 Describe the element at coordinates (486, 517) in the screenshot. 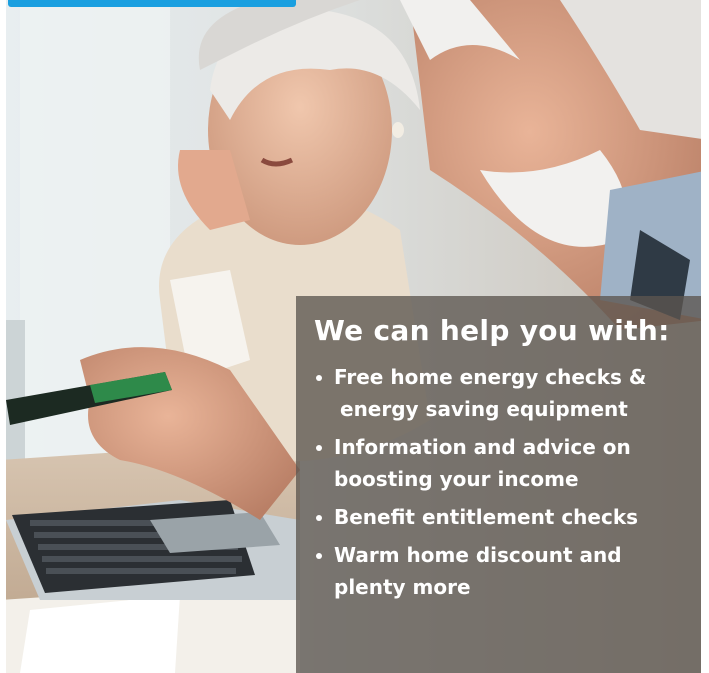

I see `list-item-line: Benefit entitlement checks` at that location.